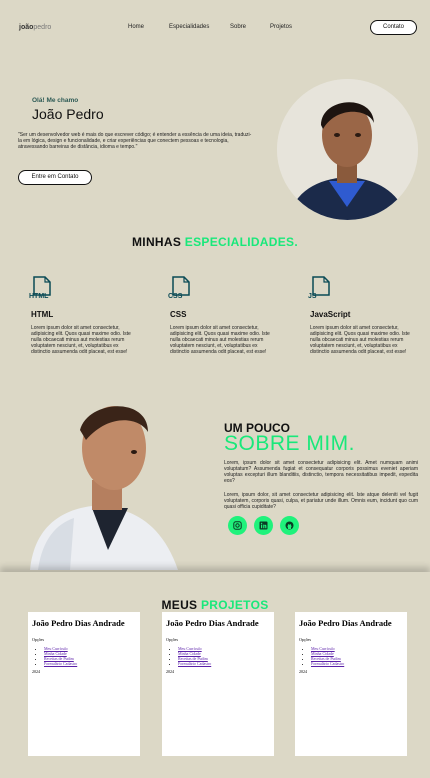 The image size is (430, 778). Describe the element at coordinates (180, 288) in the screenshot. I see `css-file-icon: CSS` at that location.